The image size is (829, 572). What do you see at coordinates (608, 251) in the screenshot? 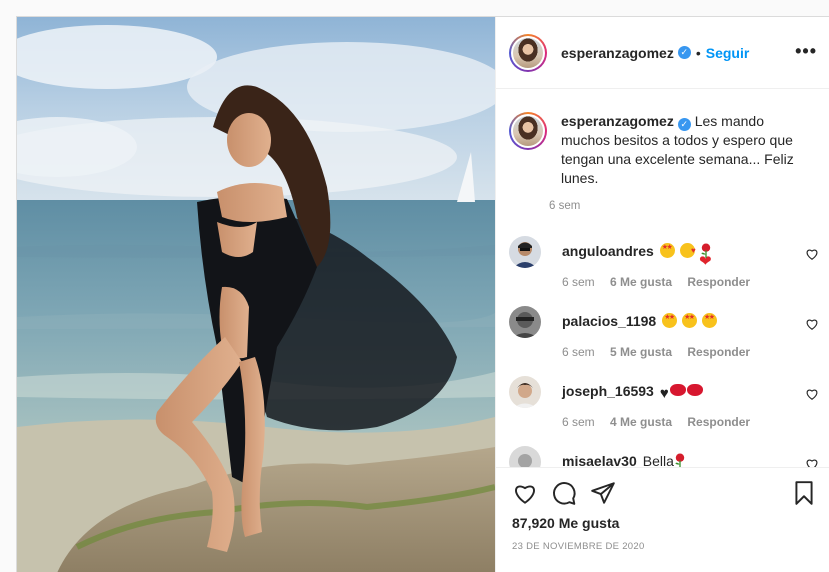
I see `commenter-username: anguloandres` at bounding box center [608, 251].